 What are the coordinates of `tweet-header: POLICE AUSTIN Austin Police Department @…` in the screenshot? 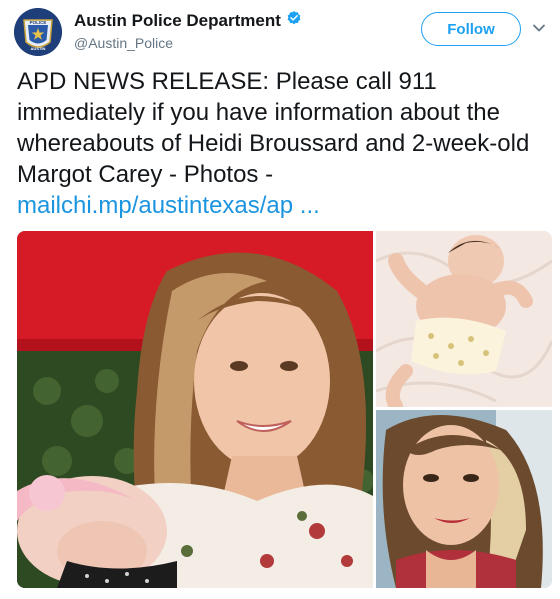 It's located at (280, 31).